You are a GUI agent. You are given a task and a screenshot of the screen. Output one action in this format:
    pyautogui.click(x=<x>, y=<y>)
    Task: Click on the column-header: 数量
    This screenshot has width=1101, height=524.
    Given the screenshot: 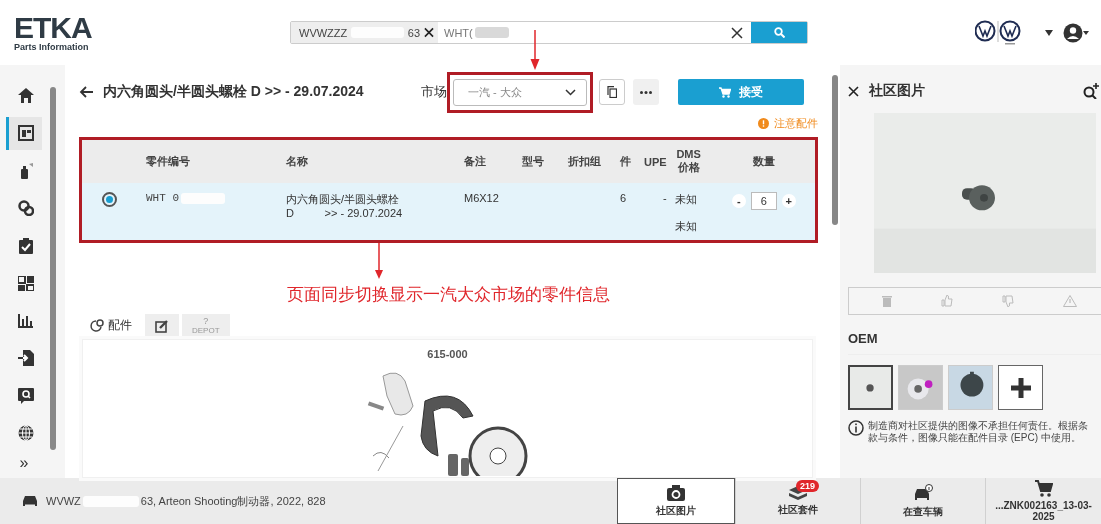 What is the action you would take?
    pyautogui.click(x=763, y=161)
    